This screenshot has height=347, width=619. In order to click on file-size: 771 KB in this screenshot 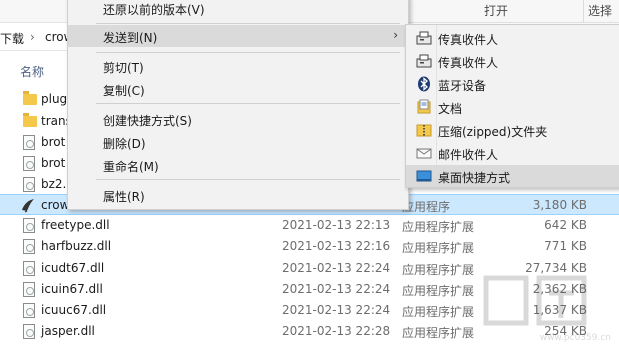, I will do `click(565, 246)`.